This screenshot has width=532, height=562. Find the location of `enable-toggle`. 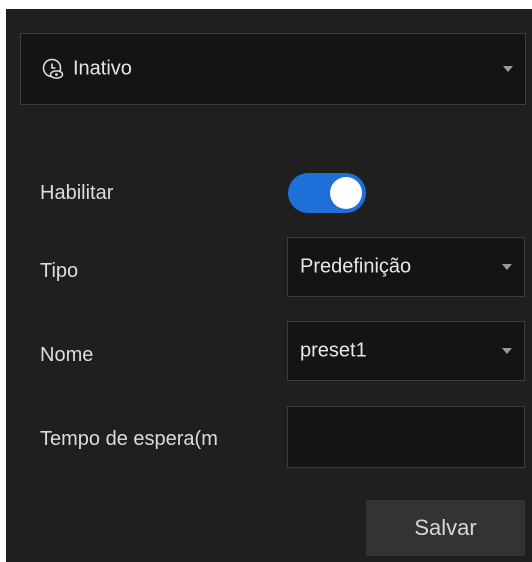

enable-toggle is located at coordinates (327, 193).